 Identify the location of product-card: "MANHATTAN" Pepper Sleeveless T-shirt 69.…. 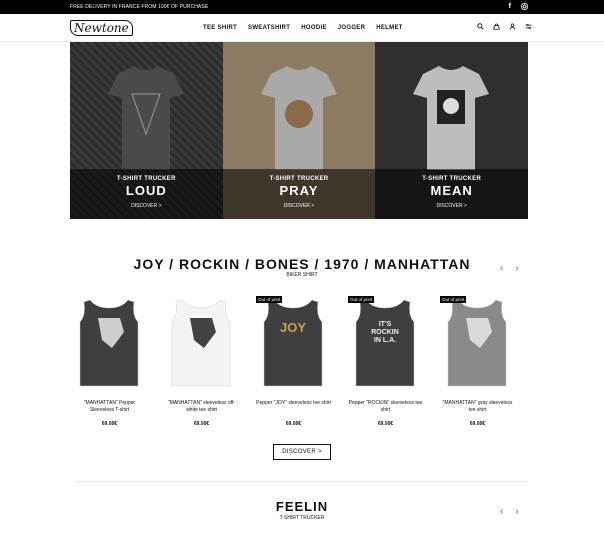
(109, 361).